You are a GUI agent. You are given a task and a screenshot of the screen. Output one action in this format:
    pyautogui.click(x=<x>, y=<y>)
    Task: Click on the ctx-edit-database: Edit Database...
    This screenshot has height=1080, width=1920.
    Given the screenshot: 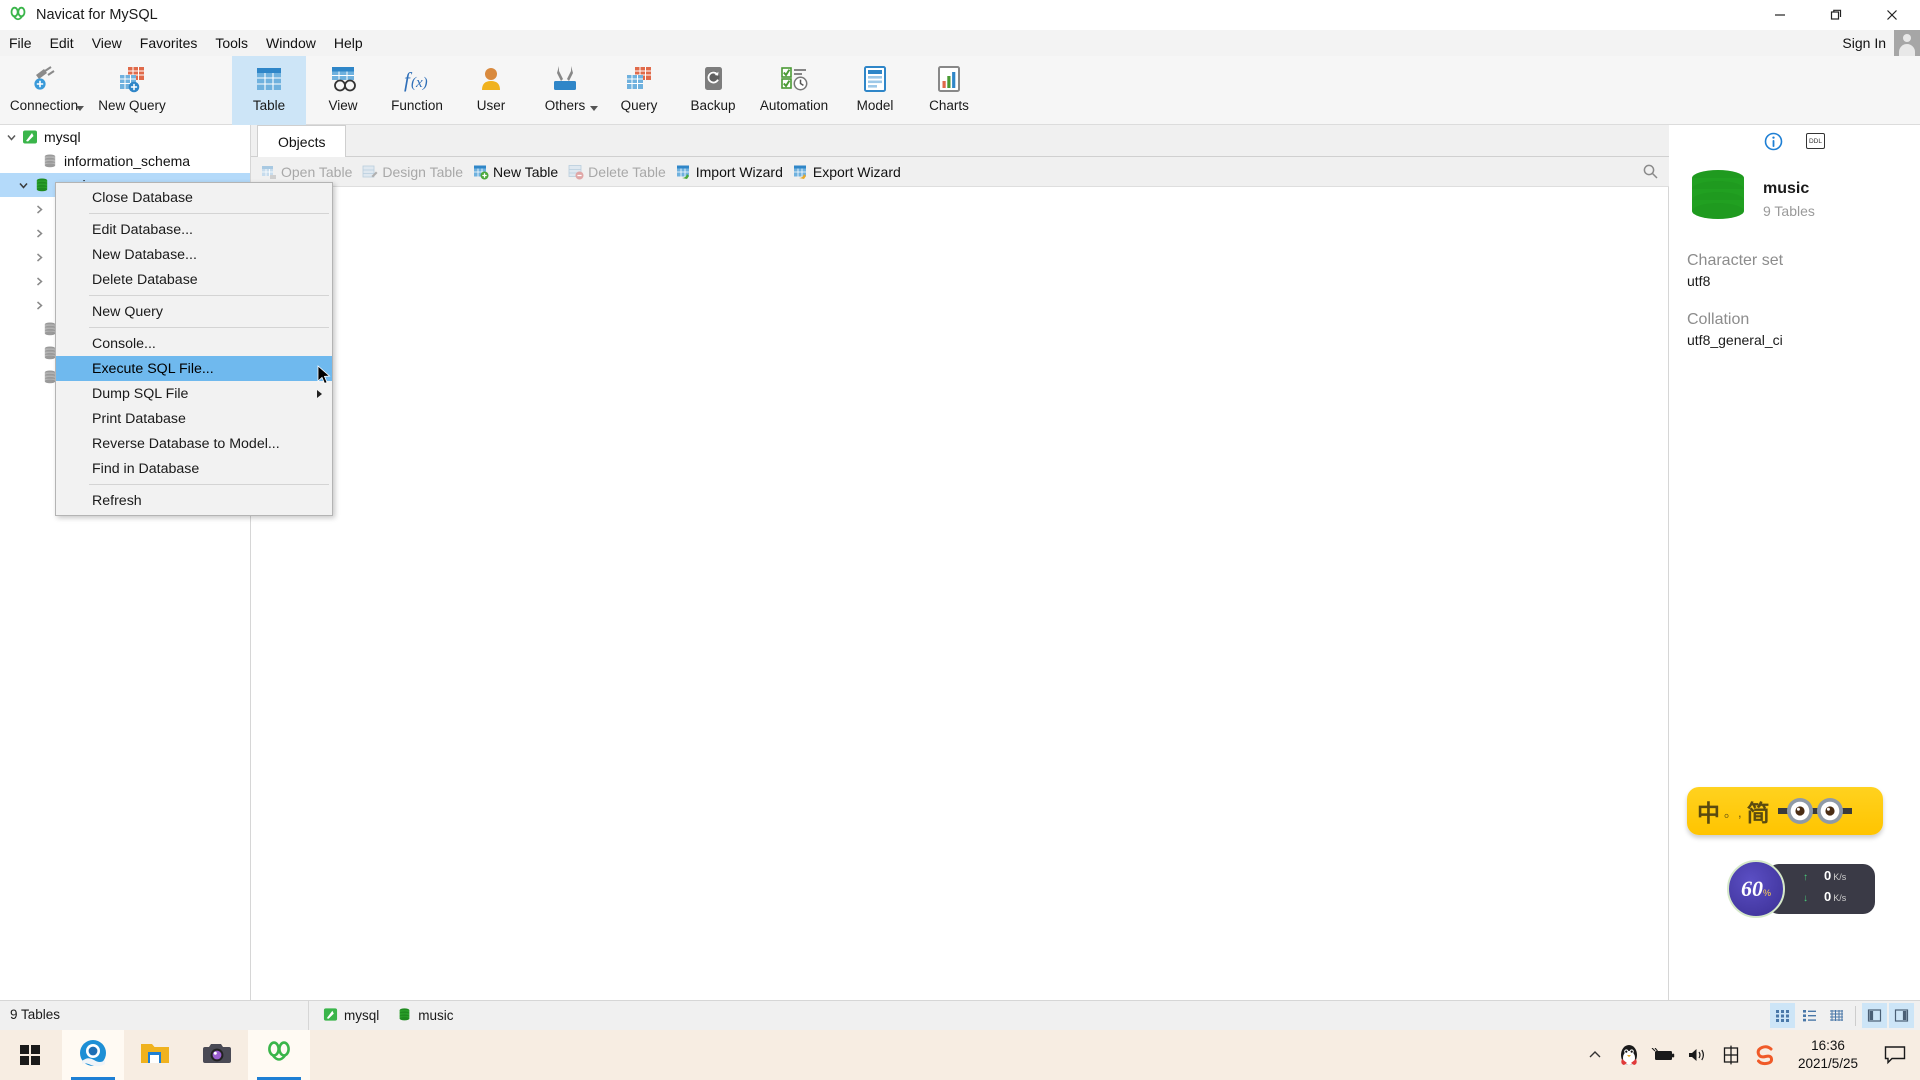 What is the action you would take?
    pyautogui.click(x=194, y=229)
    